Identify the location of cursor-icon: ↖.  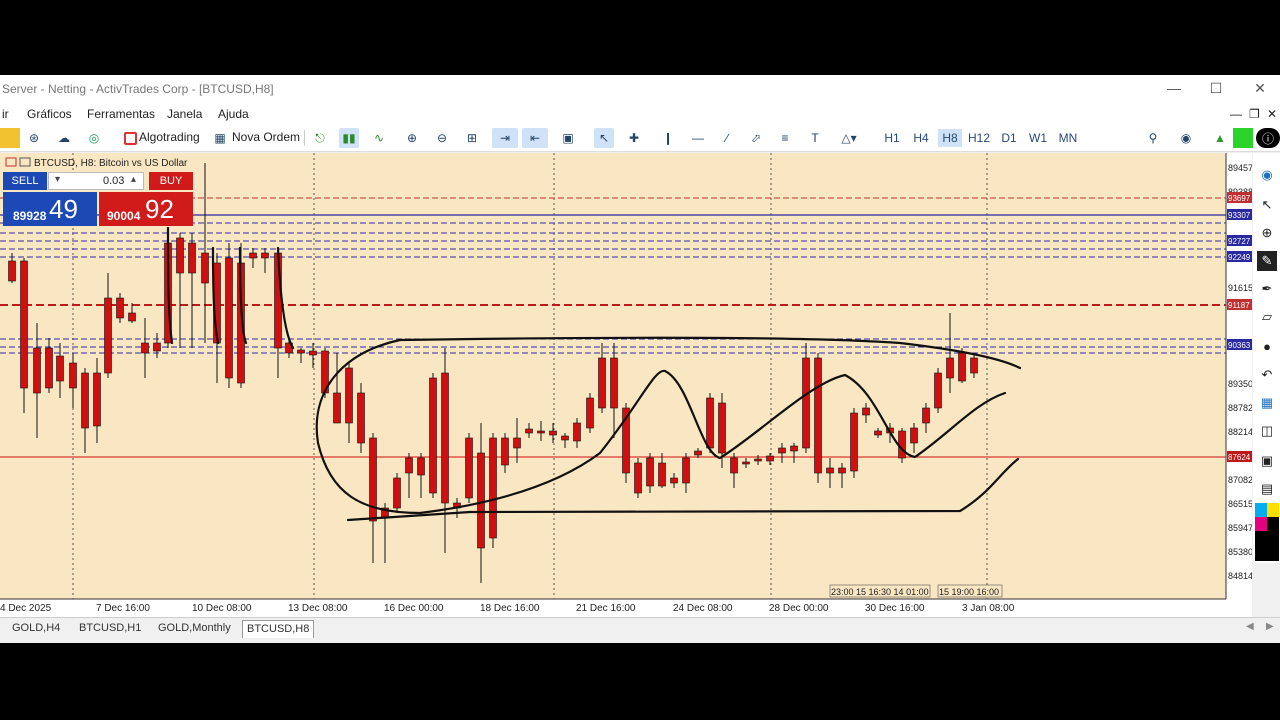
(604, 138).